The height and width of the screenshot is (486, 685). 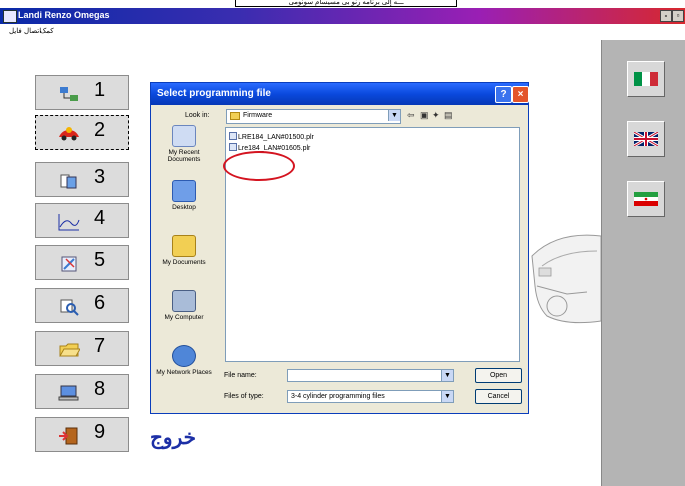 What do you see at coordinates (235, 116) in the screenshot?
I see `folder-icon` at bounding box center [235, 116].